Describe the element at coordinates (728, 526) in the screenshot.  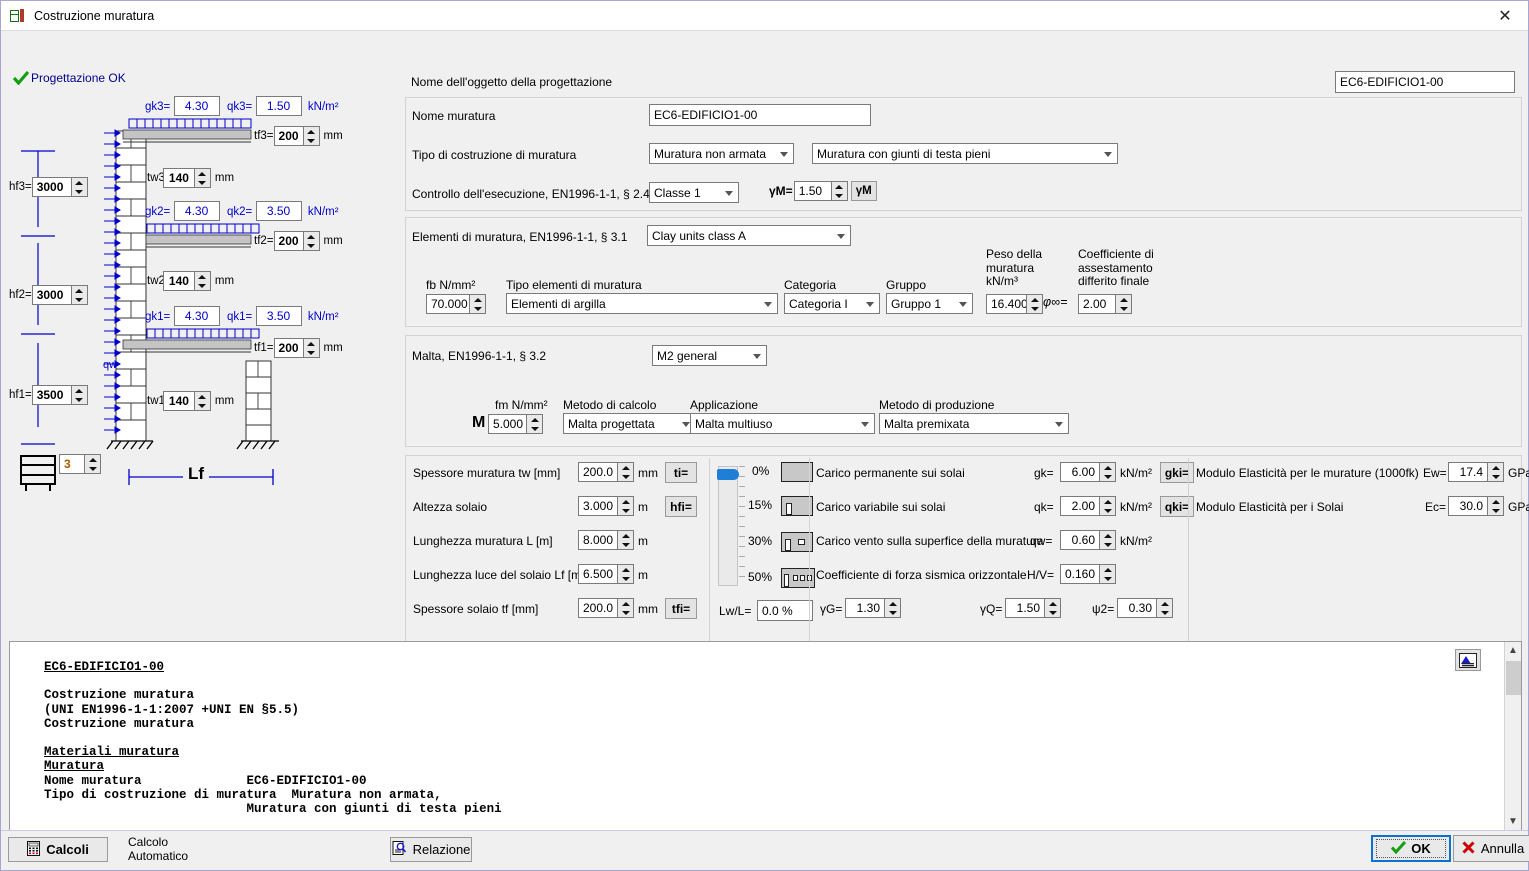
I see `opening-ratio-slider` at that location.